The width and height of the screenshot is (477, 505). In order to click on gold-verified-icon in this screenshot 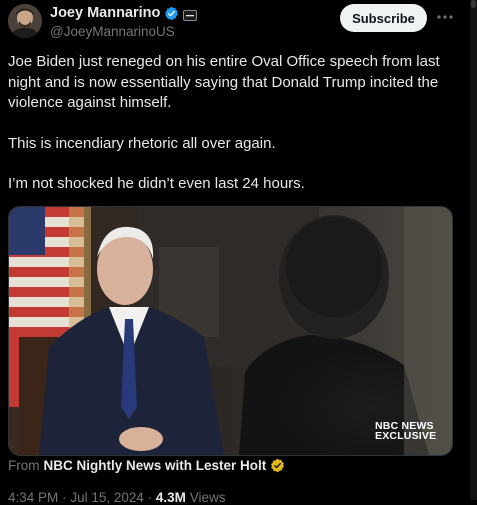, I will do `click(277, 465)`.